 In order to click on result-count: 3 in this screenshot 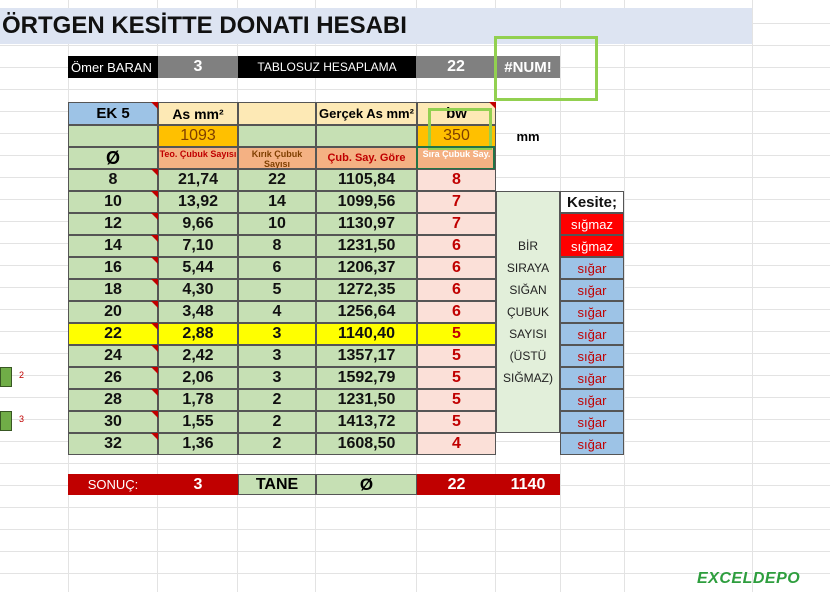, I will do `click(198, 484)`.